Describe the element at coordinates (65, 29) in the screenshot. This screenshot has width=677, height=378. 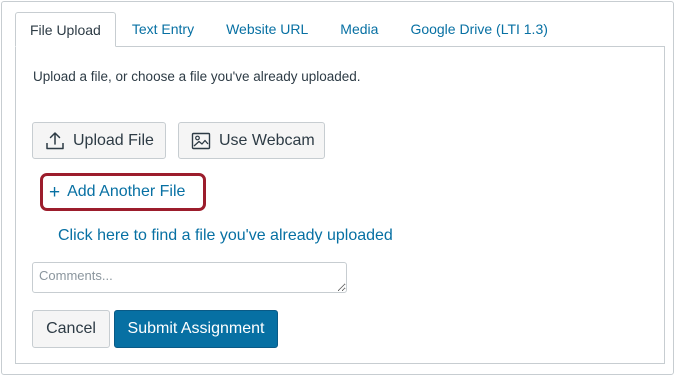
I see `tab-file-upload: File Upload` at that location.